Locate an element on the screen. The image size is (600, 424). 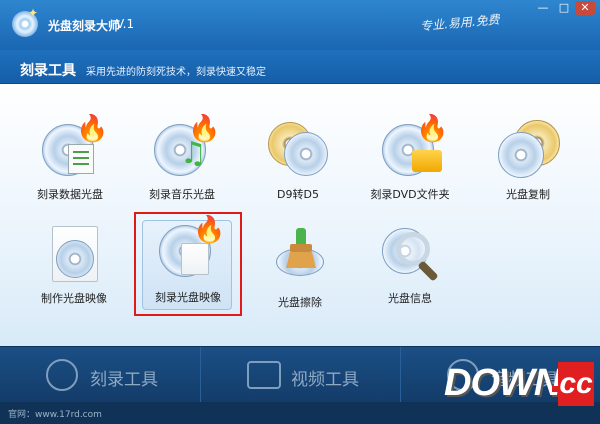
music-disc-burn-icon: ♫ 🔥 is located at coordinates (185, 148).